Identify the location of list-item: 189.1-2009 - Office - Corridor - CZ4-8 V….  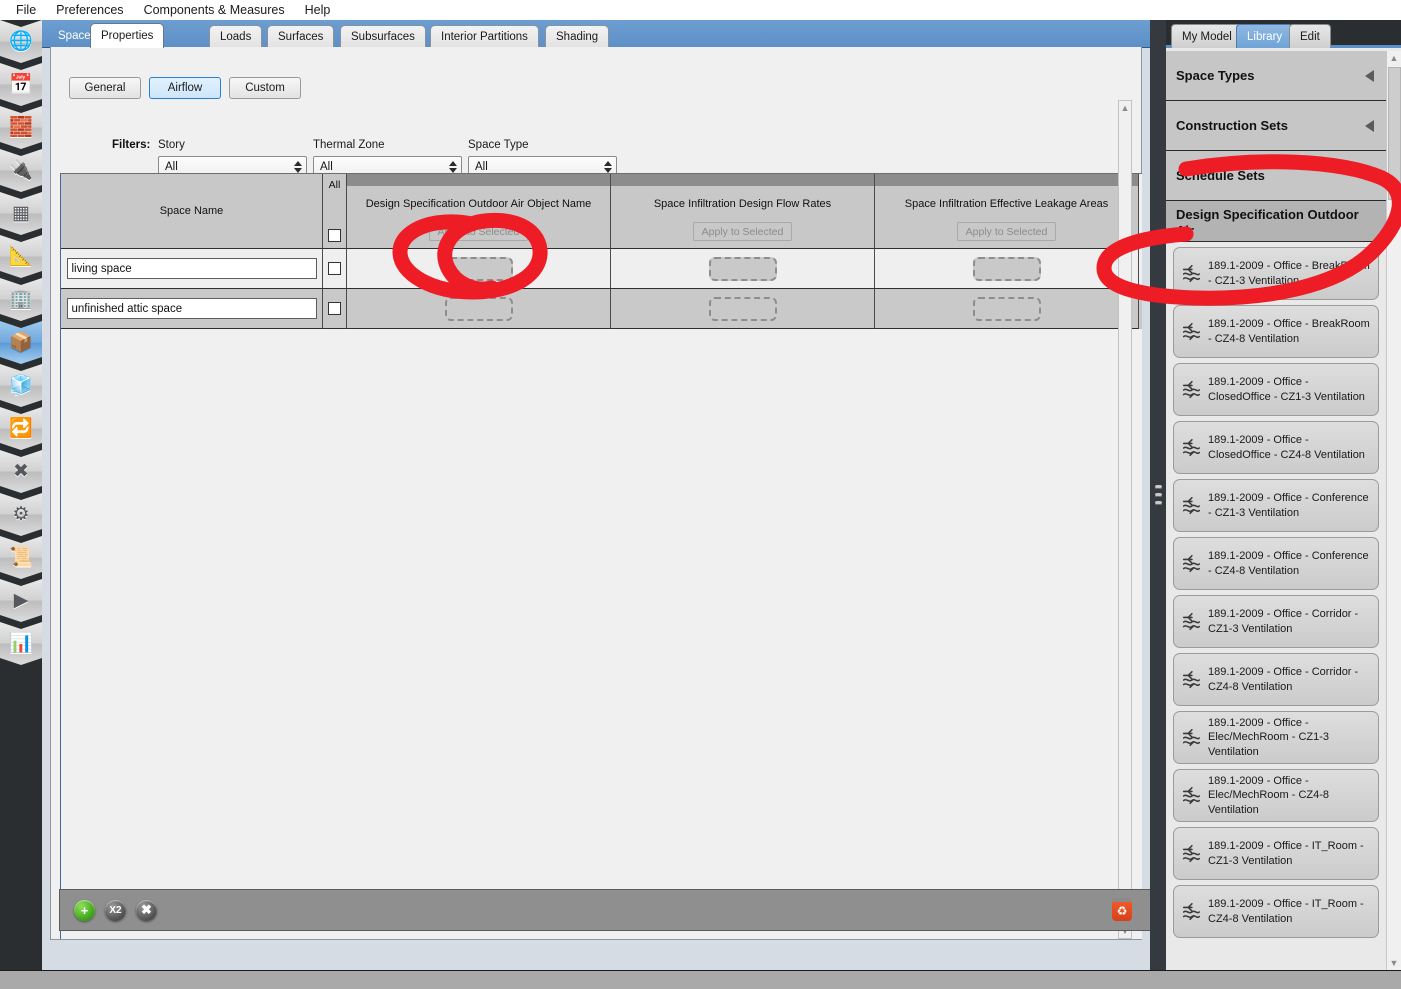
(1276, 679).